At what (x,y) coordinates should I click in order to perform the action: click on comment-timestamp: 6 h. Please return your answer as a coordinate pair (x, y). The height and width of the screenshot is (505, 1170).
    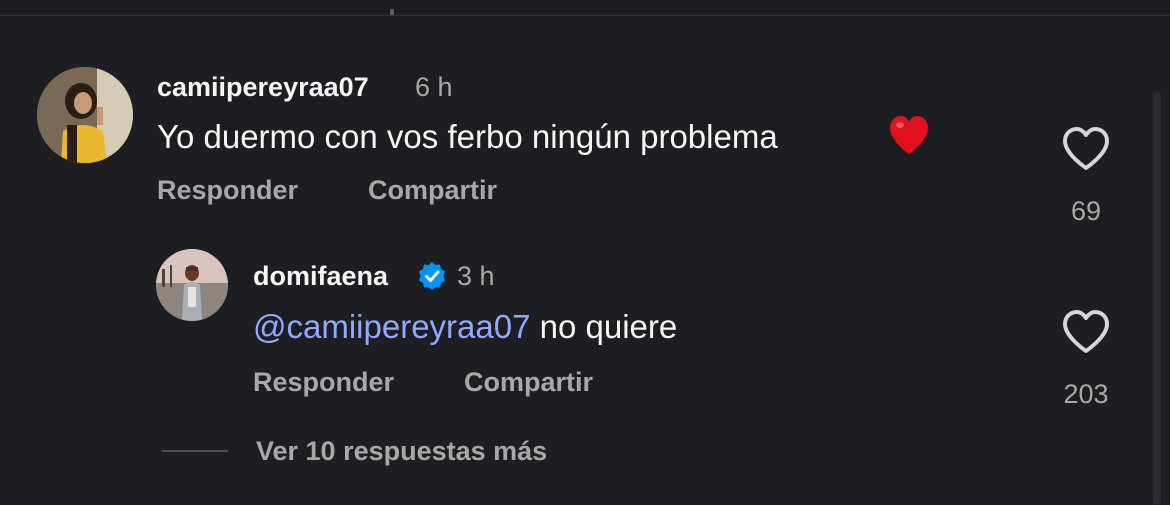
    Looking at the image, I should click on (434, 87).